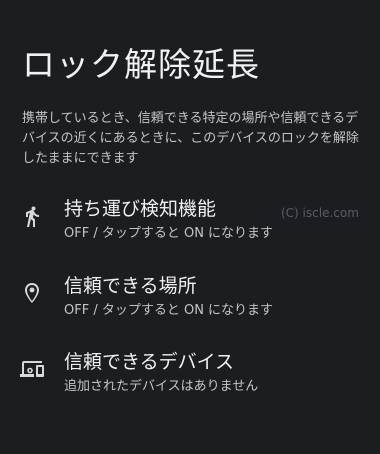  What do you see at coordinates (32, 216) in the screenshot?
I see `walking-person-icon` at bounding box center [32, 216].